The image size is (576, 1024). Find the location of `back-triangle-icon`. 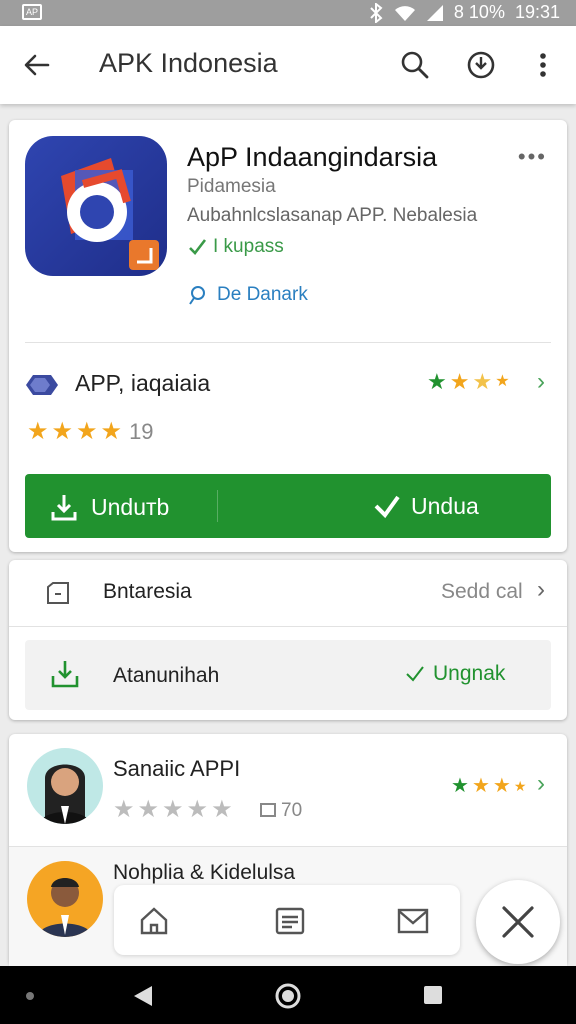

back-triangle-icon is located at coordinates (143, 996).